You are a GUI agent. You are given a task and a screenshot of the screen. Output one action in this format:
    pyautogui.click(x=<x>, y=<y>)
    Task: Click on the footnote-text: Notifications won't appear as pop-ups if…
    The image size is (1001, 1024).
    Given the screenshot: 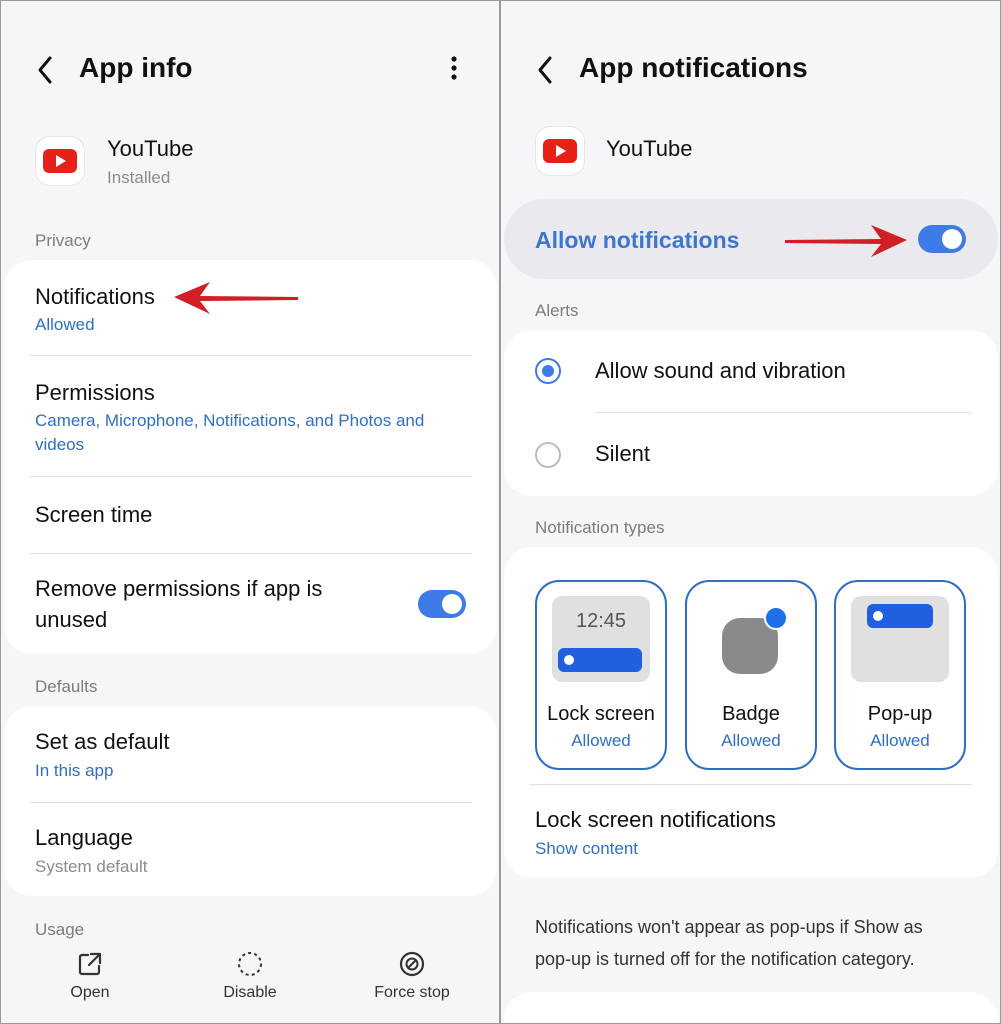 What is the action you would take?
    pyautogui.click(x=729, y=943)
    